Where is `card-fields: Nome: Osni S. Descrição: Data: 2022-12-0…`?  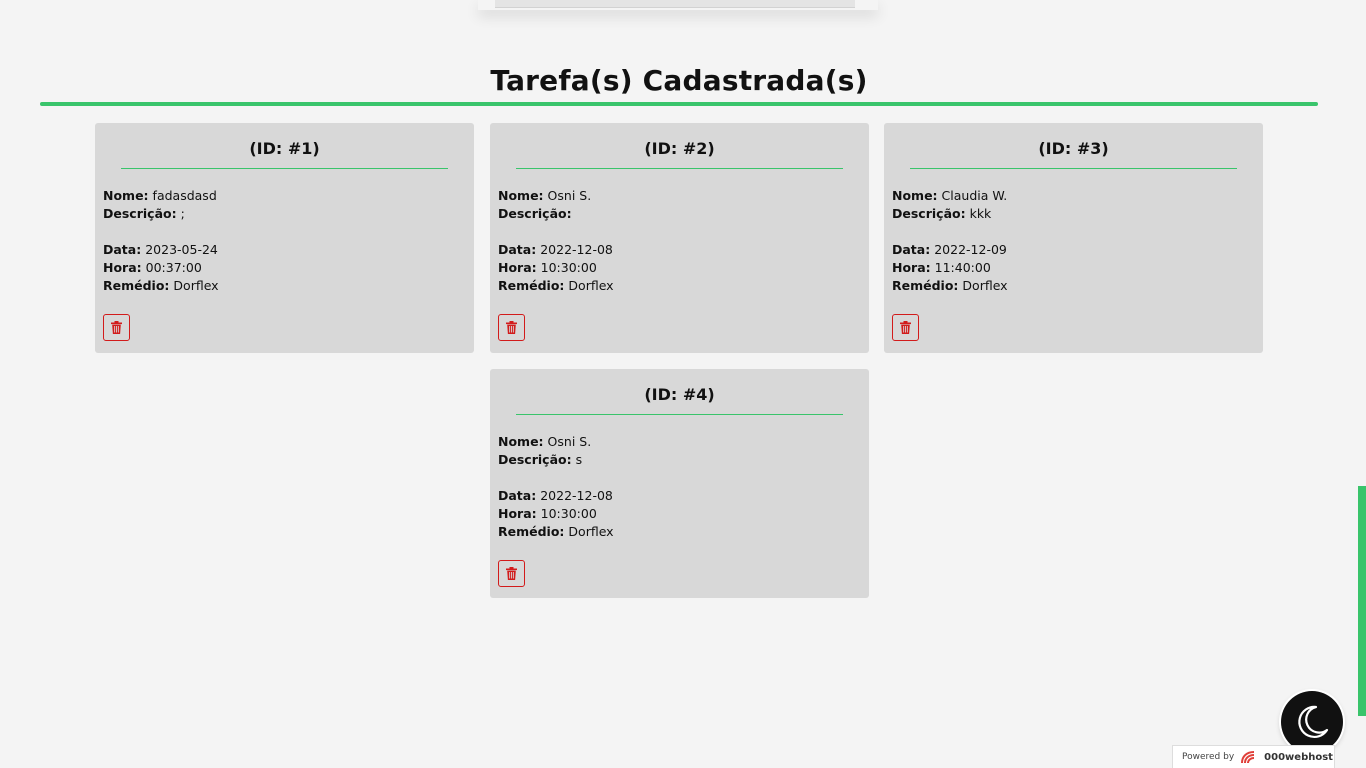
card-fields: Nome: Osni S. Descrição: Data: 2022-12-0… is located at coordinates (556, 241).